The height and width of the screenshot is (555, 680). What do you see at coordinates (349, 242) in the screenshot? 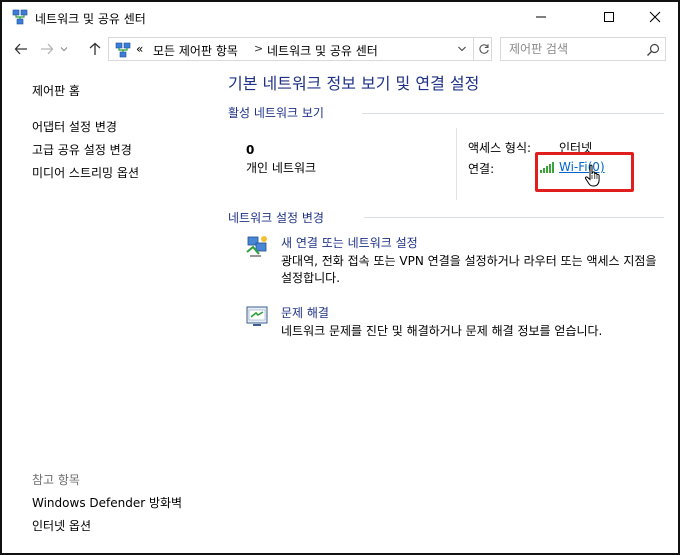
I see `new-connection-link: 새 연결 또는 네트워크 설정` at bounding box center [349, 242].